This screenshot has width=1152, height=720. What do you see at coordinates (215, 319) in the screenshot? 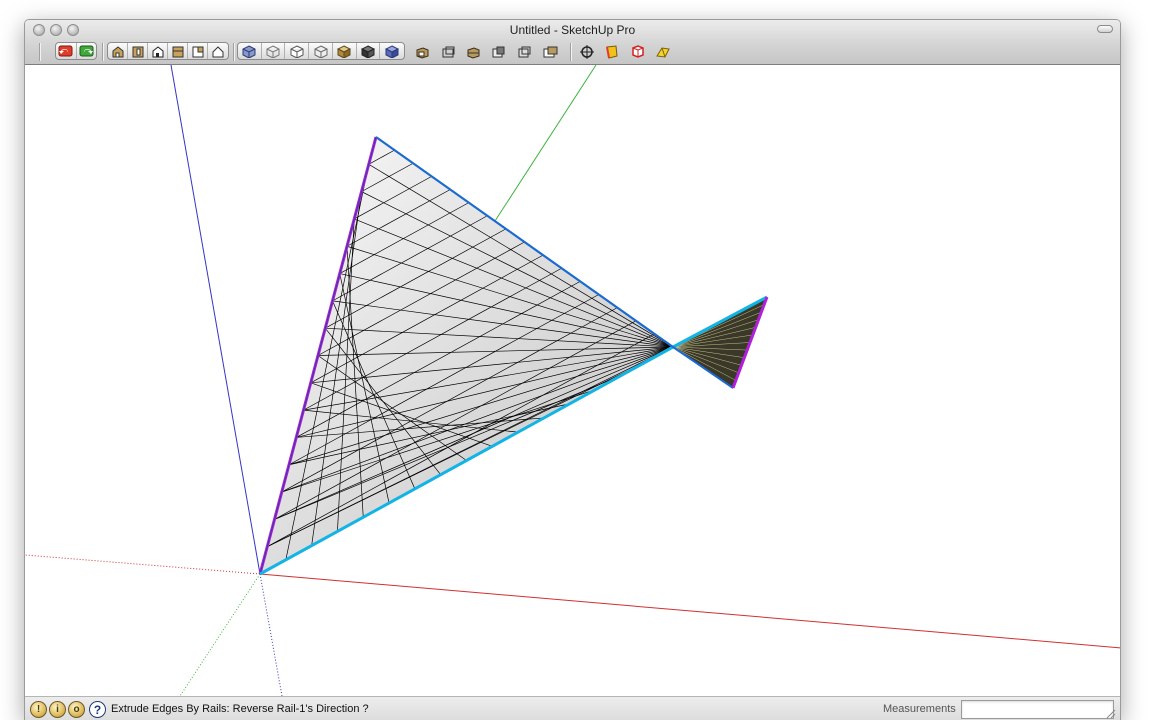
I see `blue-axis` at bounding box center [215, 319].